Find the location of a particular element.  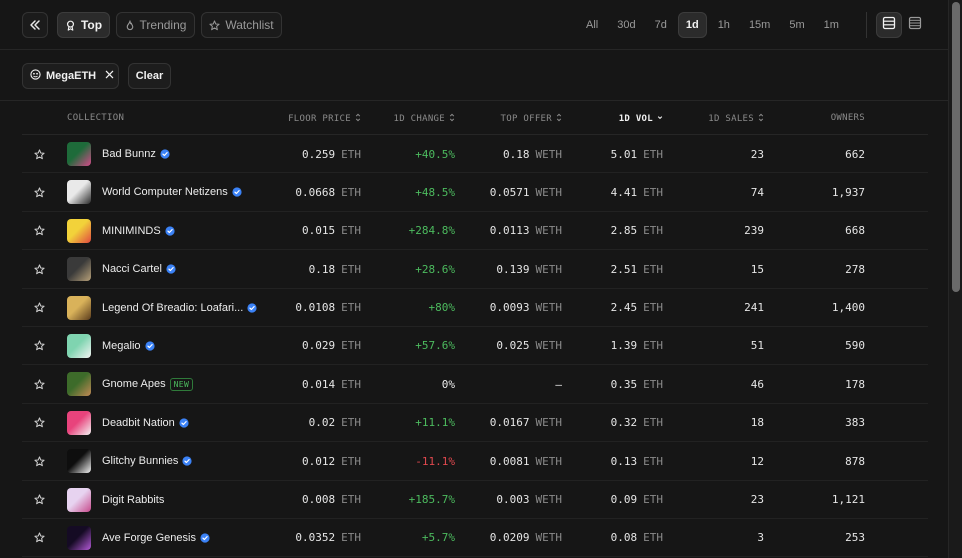

collection-name: Ave Forge Genesis is located at coordinates (149, 537).